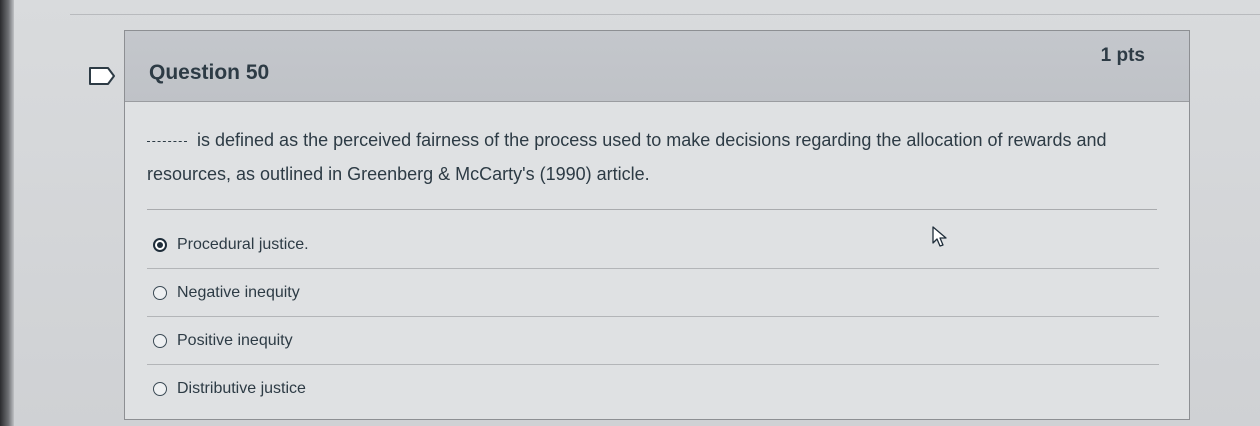  Describe the element at coordinates (160, 244) in the screenshot. I see `radio-button-selected` at that location.